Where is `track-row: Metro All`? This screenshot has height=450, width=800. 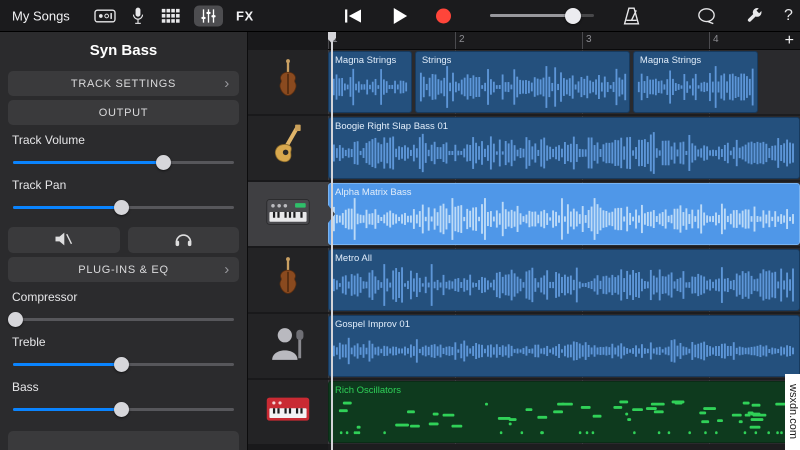 track-row: Metro All is located at coordinates (564, 280).